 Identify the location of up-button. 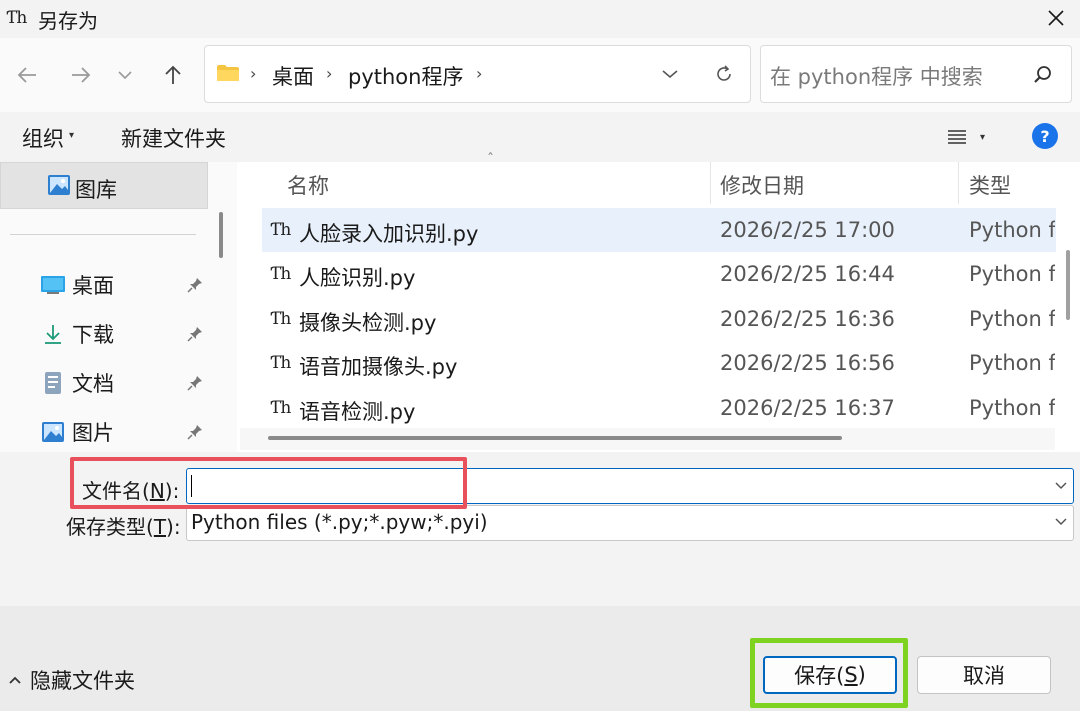
(173, 75).